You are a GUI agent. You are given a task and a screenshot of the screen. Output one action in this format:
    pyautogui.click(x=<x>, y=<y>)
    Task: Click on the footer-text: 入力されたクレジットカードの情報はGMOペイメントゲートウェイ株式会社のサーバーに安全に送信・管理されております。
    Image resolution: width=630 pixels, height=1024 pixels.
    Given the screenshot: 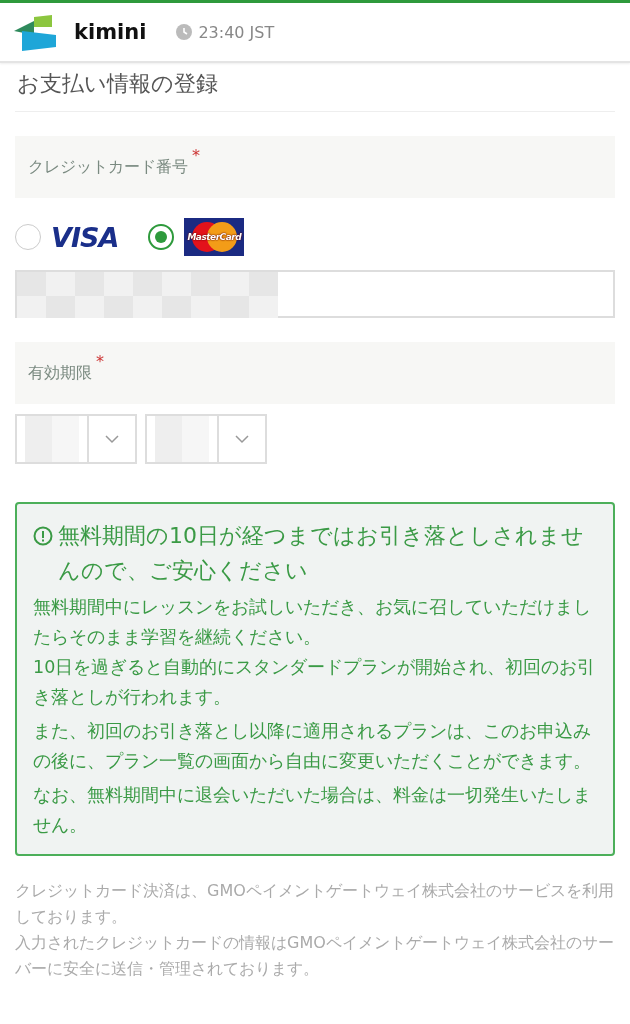 What is the action you would take?
    pyautogui.click(x=315, y=956)
    